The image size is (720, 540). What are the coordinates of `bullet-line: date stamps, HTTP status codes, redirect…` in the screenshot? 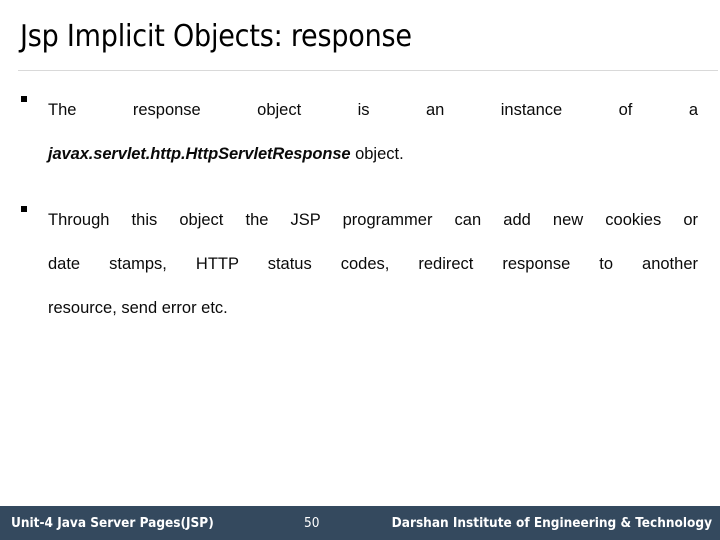 It's located at (373, 264).